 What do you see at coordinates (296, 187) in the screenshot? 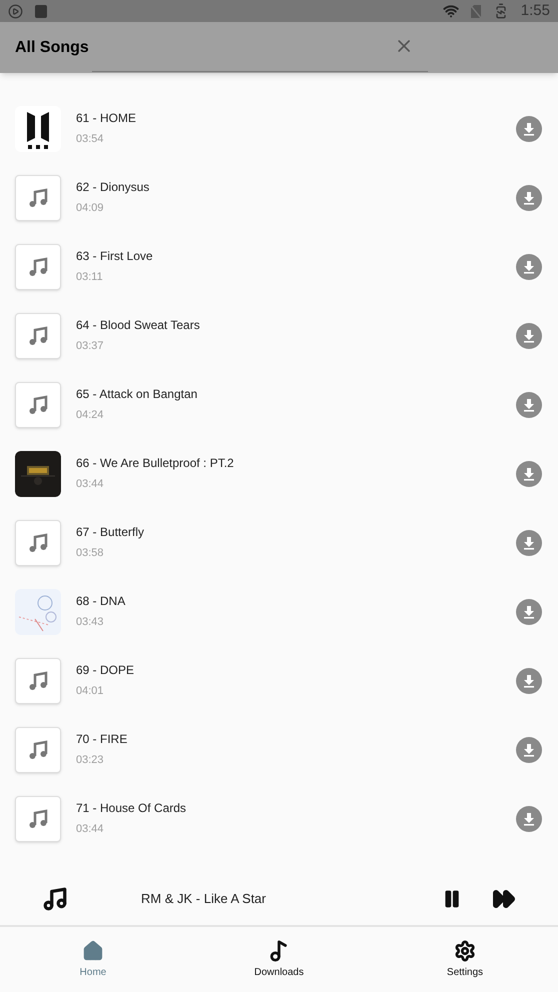
I see `song-title: 62 - Dionysus` at bounding box center [296, 187].